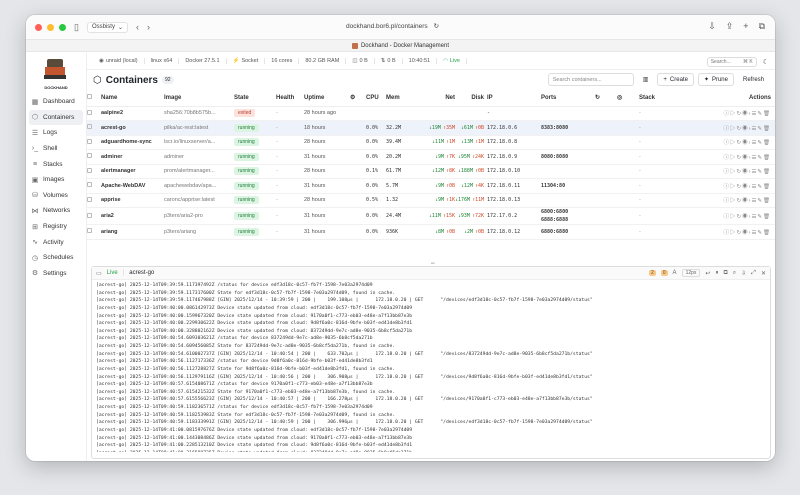 Image resolution: width=800 pixels, height=495 pixels. What do you see at coordinates (450, 171) in the screenshot?
I see `net-out: ↑8K` at bounding box center [450, 171].